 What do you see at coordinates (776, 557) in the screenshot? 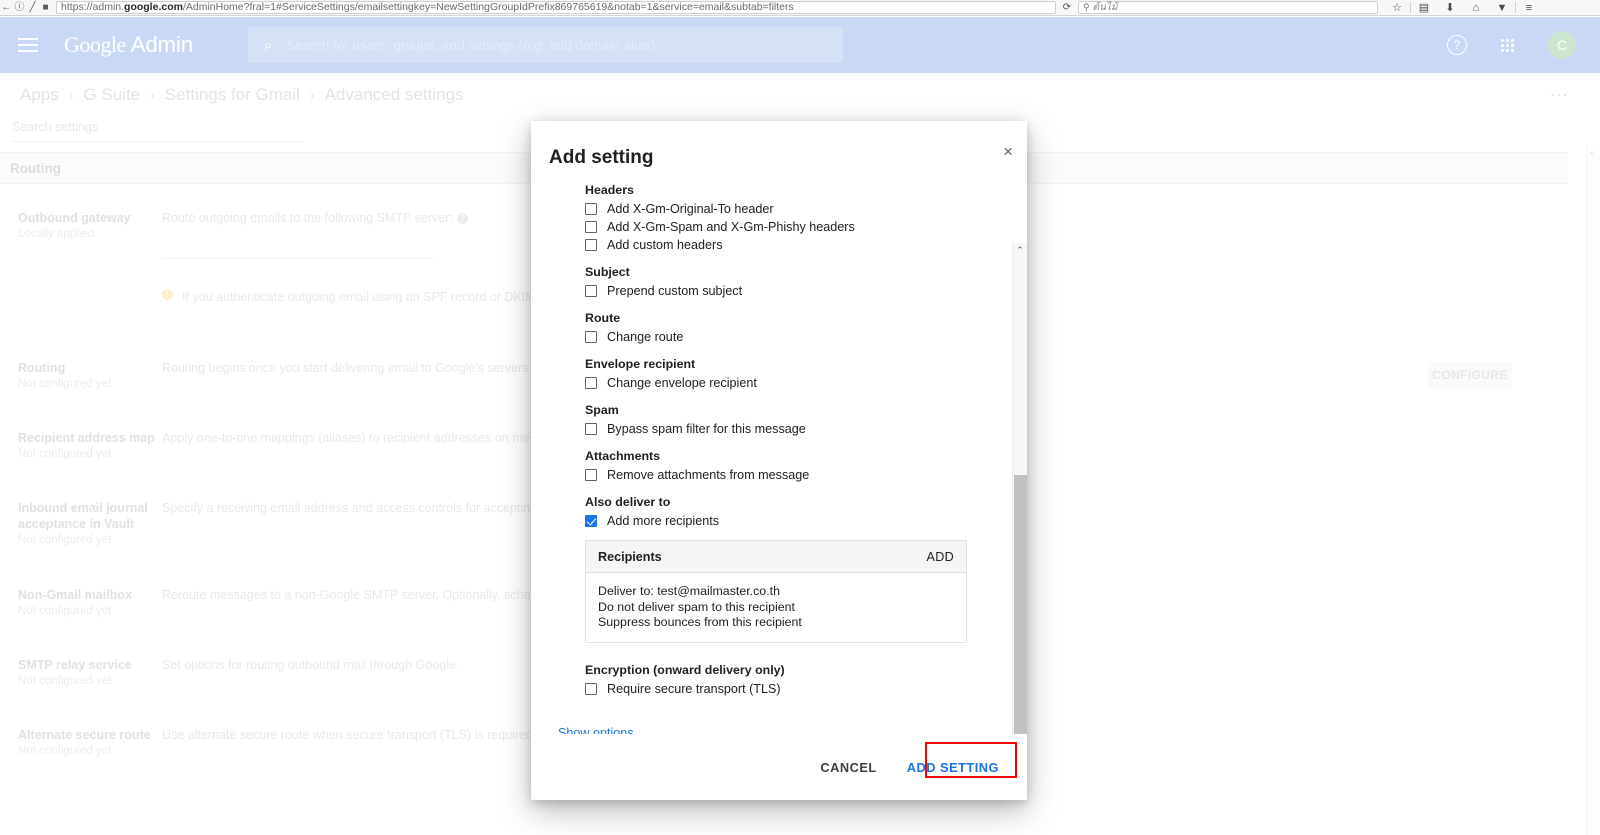
I see `recipients-table-header: Recipients ADD` at bounding box center [776, 557].